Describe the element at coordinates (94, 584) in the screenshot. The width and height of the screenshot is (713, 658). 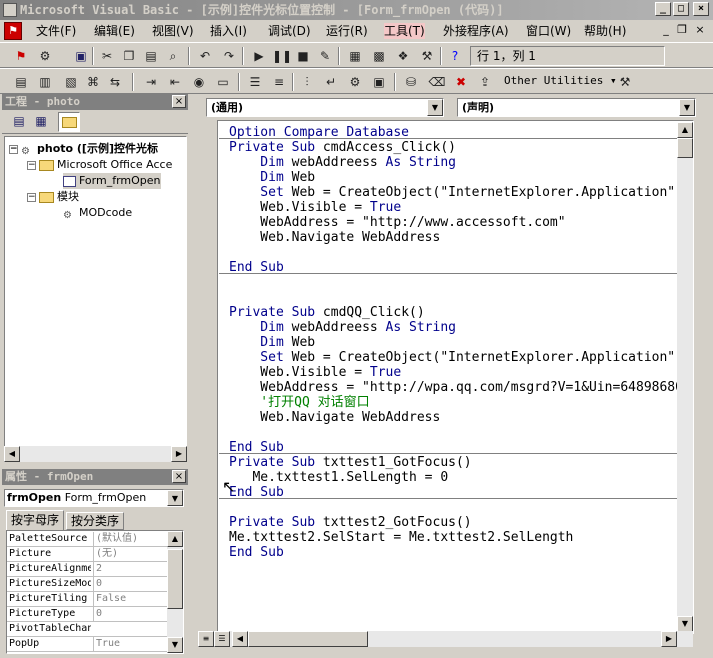
I see `property-row: PictureSizeMod 0` at that location.